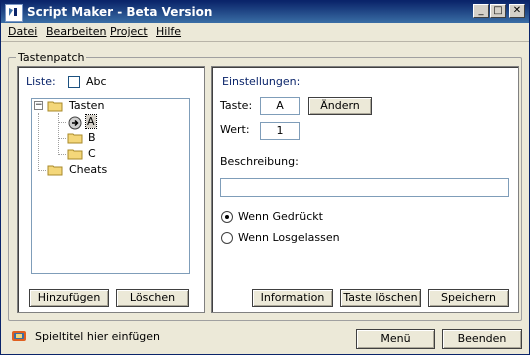  I want to click on exit-button: Beenden, so click(482, 339).